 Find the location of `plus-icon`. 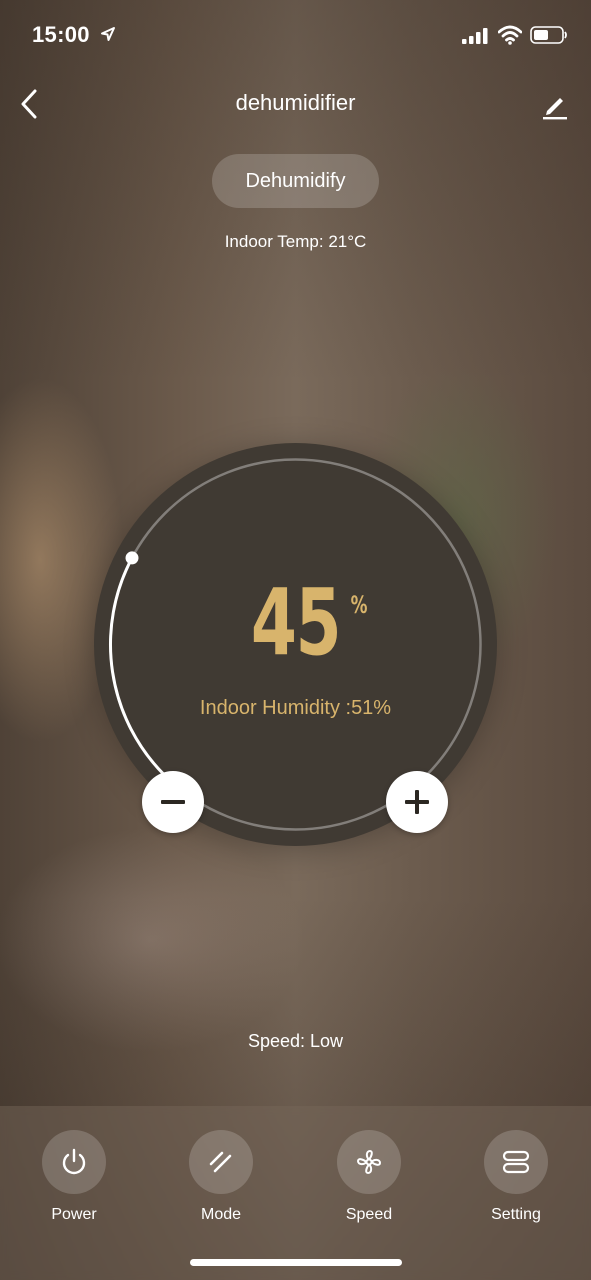

plus-icon is located at coordinates (417, 802).